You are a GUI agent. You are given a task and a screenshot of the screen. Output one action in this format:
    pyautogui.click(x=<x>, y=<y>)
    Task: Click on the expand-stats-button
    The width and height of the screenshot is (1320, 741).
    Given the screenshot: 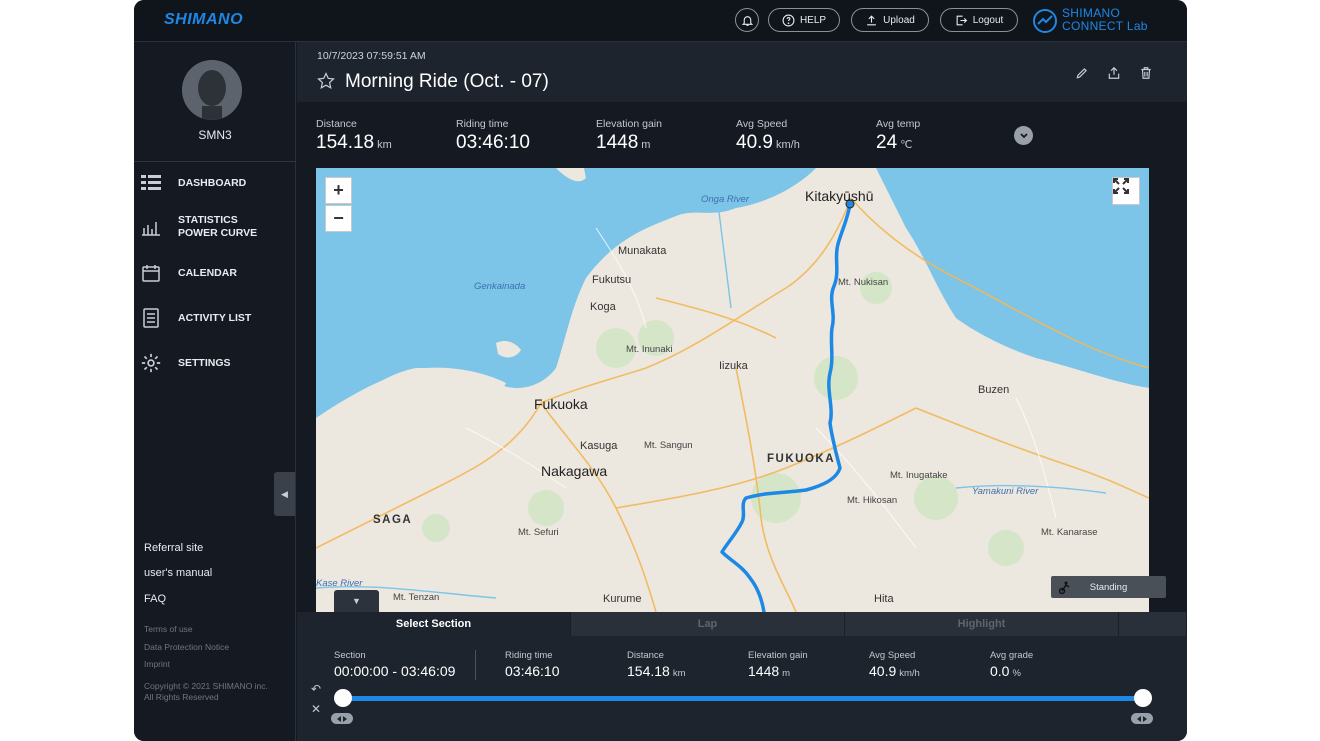 What is the action you would take?
    pyautogui.click(x=1023, y=135)
    